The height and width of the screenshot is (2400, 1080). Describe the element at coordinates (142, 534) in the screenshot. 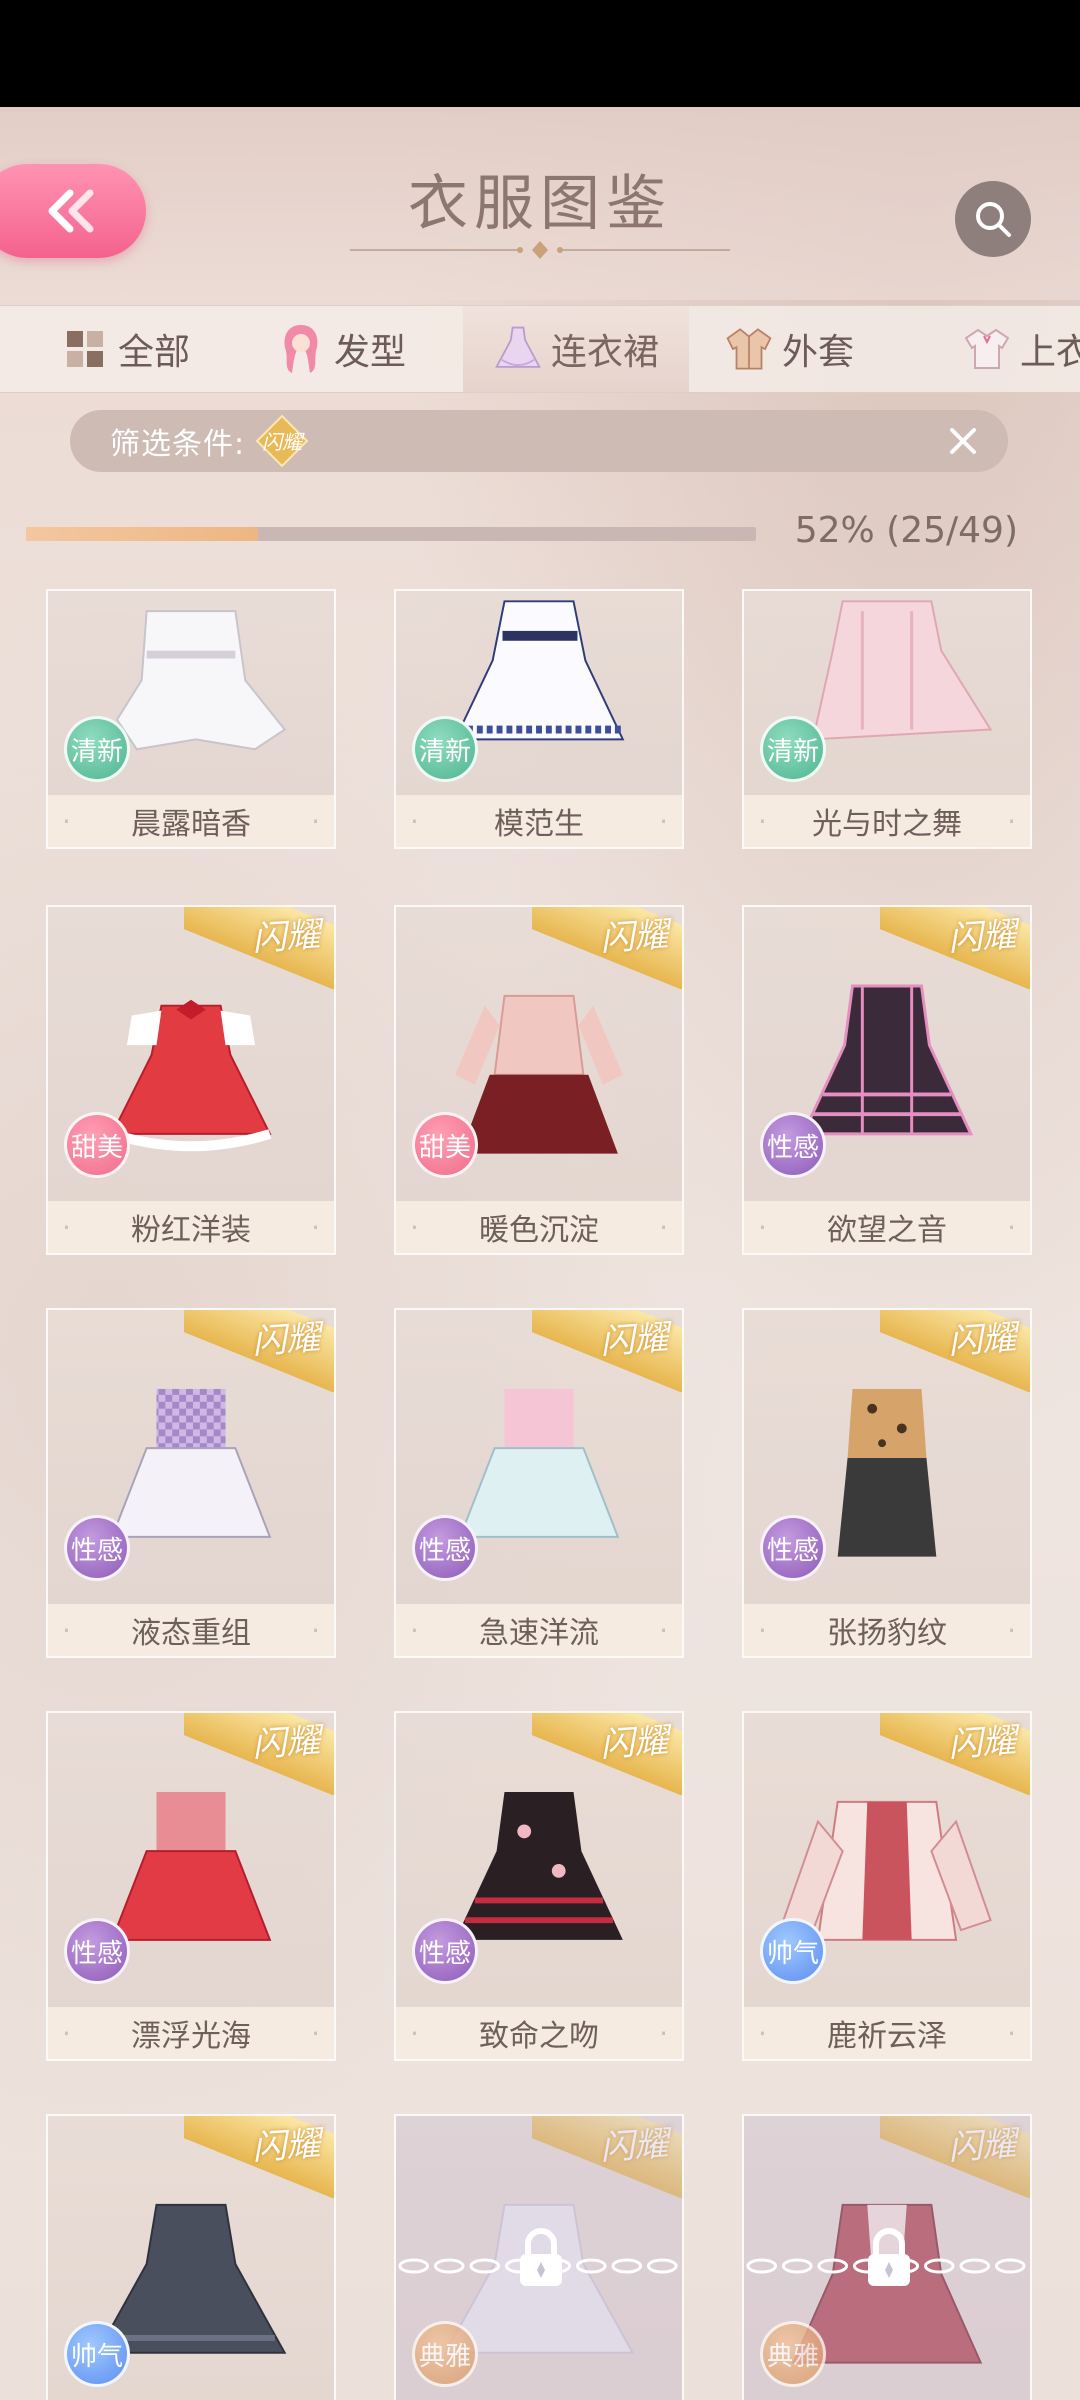

I see `progress-fill` at that location.